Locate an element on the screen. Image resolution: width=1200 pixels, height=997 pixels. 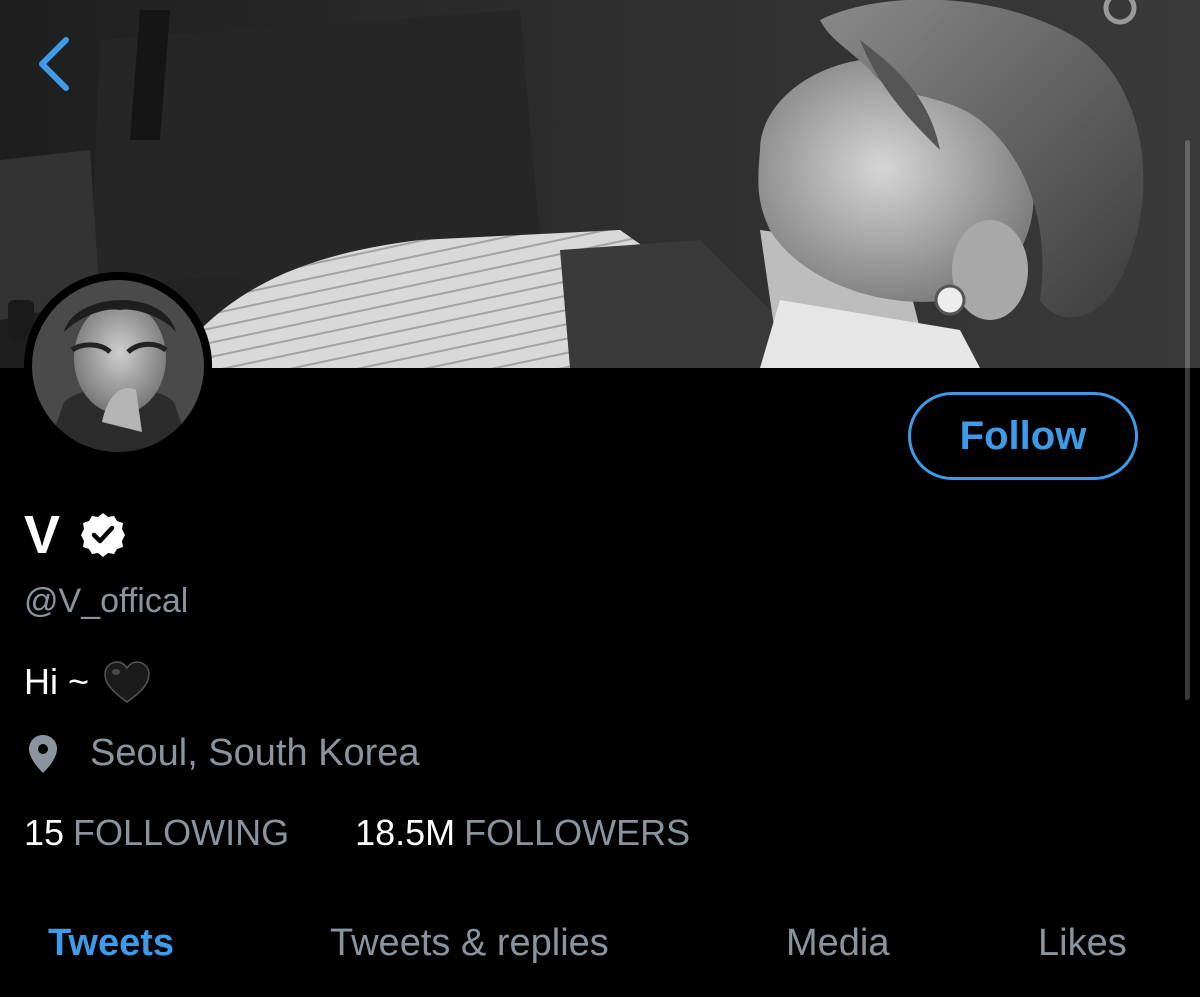
location-text: Seoul, South Korea is located at coordinates (255, 753).